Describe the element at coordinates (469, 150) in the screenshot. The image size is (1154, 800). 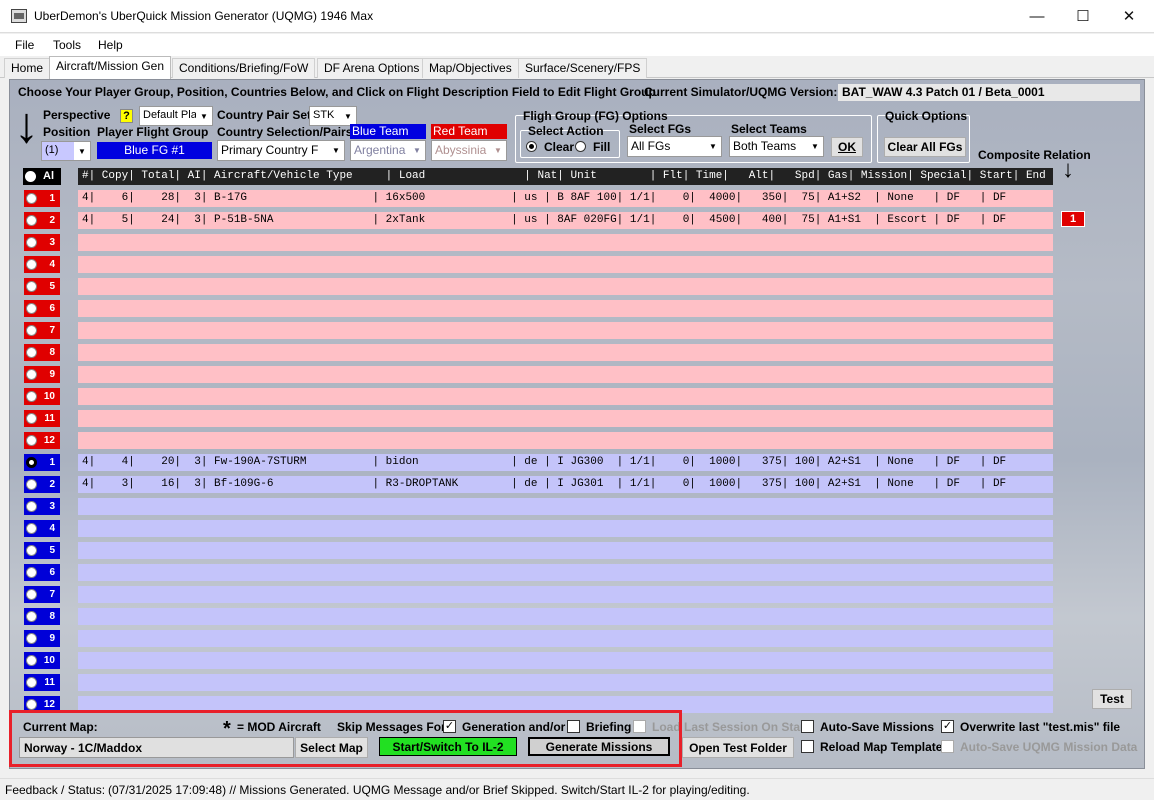
I see `red-team-select: Abyssinia ▼` at that location.